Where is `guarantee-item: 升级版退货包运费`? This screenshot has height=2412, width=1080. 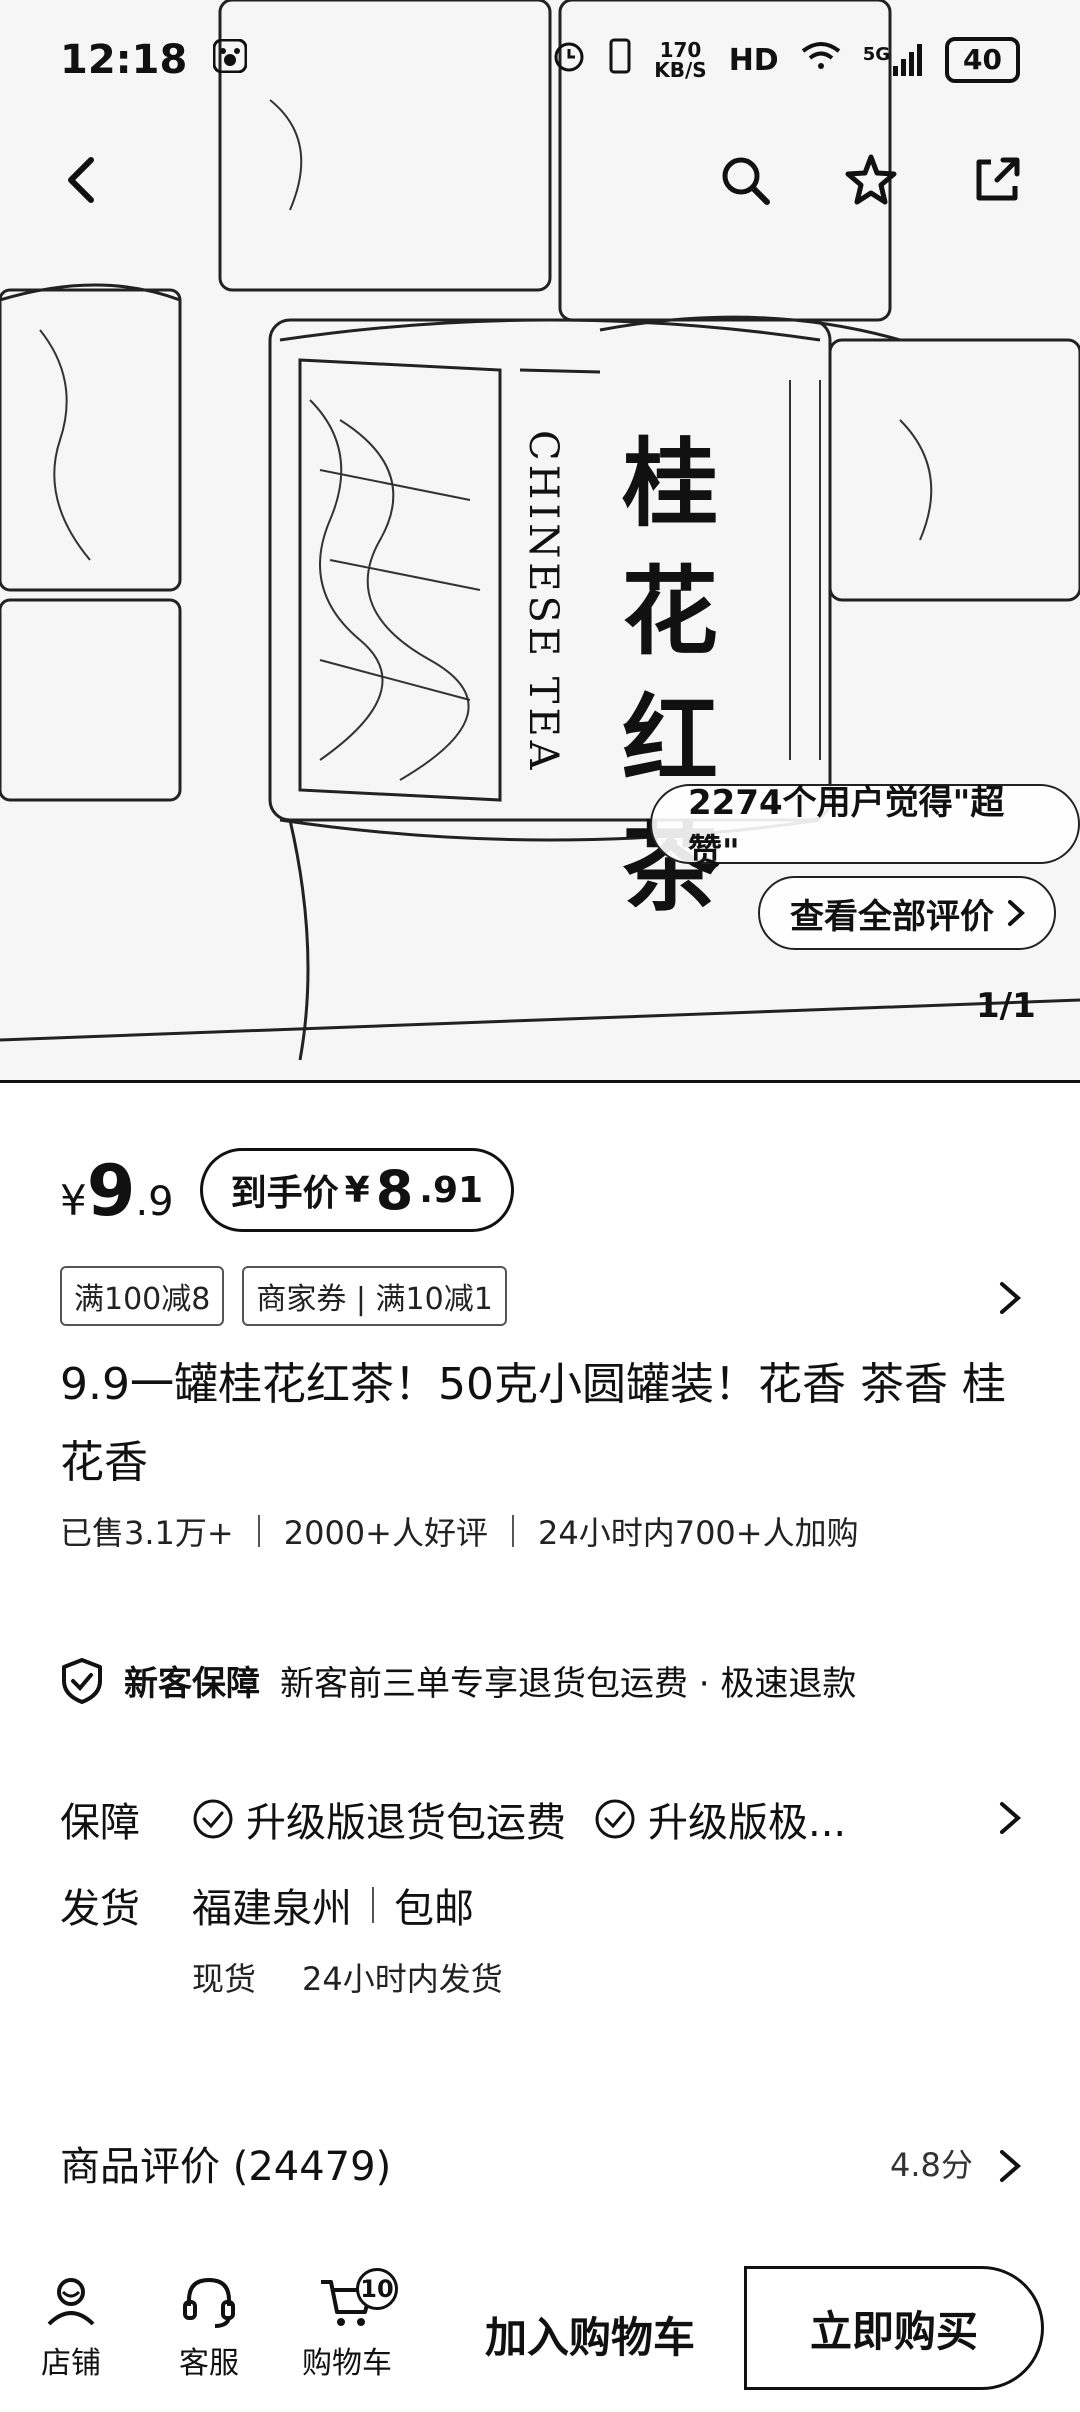
guarantee-item: 升级版退货包运费 is located at coordinates (379, 1819).